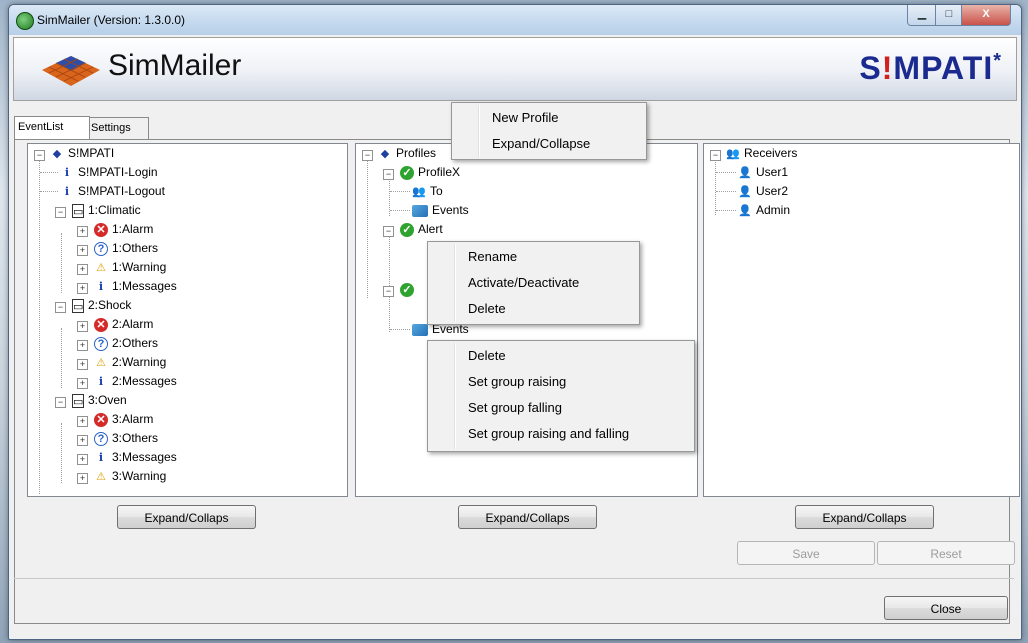 The height and width of the screenshot is (643, 1028). I want to click on tree-group-climatic: ▭ 1:Climatic, so click(106, 210).